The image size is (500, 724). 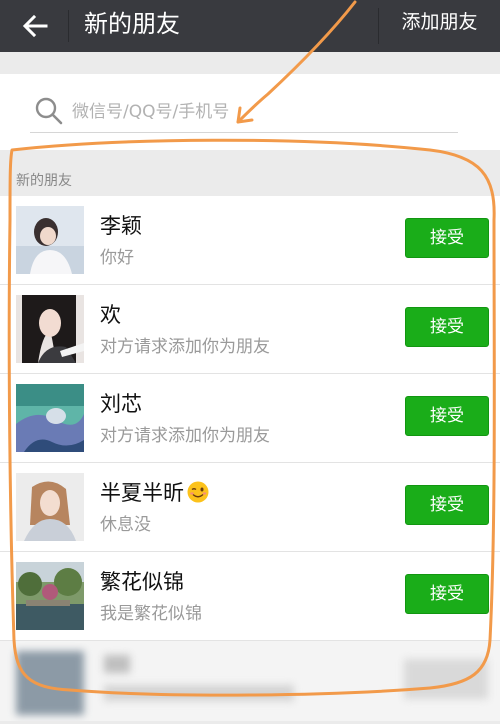 What do you see at coordinates (250, 507) in the screenshot?
I see `friend-request-row: 半夏半昕 休息没 接受` at bounding box center [250, 507].